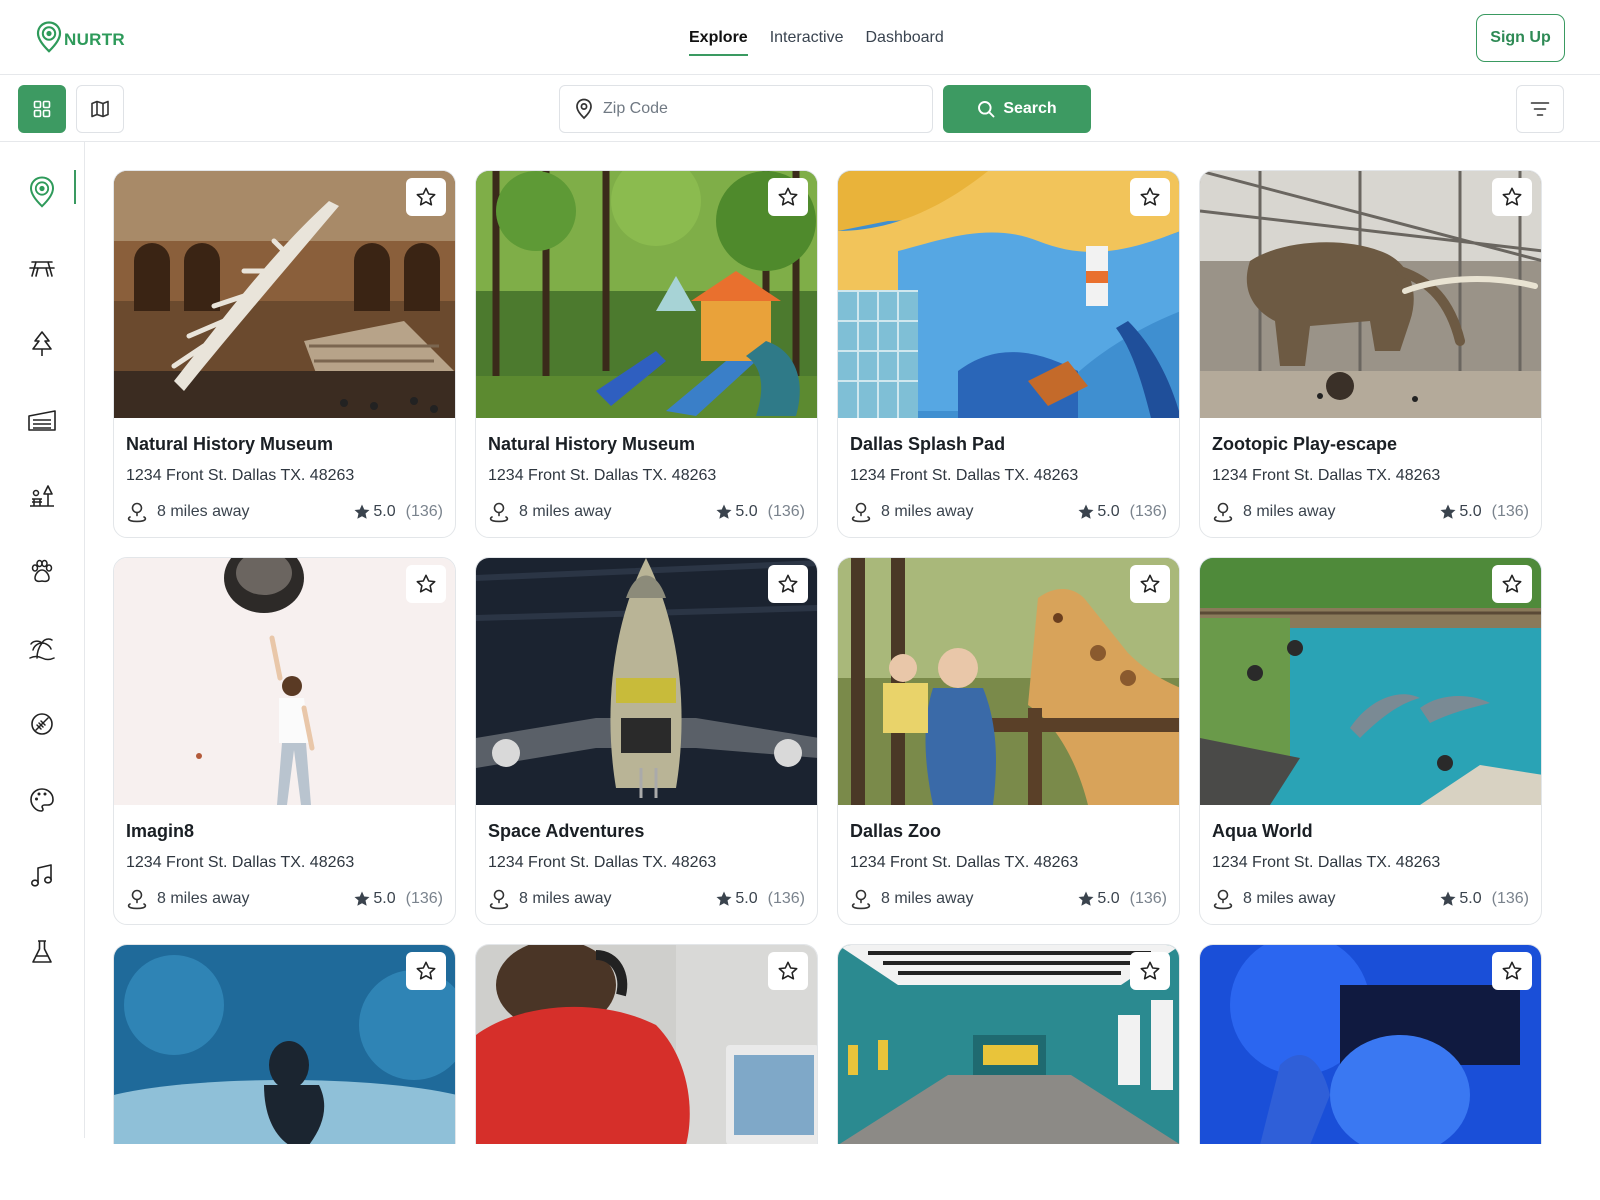  What do you see at coordinates (42, 572) in the screenshot?
I see `category-animals` at bounding box center [42, 572].